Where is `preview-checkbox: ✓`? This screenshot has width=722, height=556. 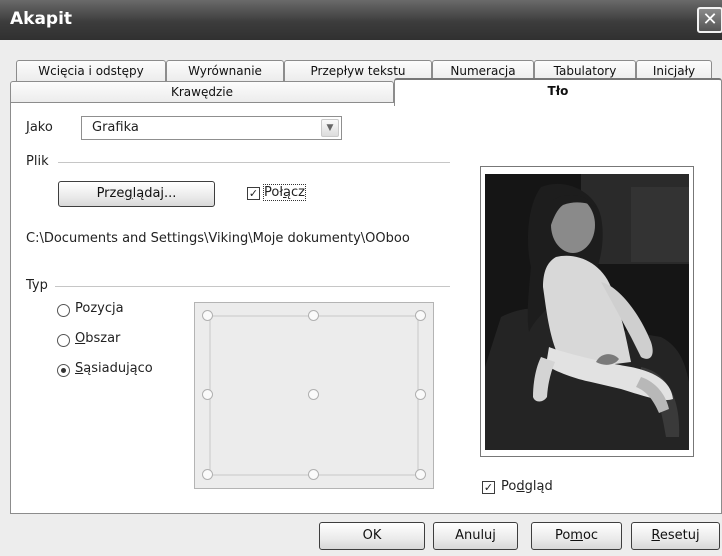
preview-checkbox: ✓ is located at coordinates (488, 487).